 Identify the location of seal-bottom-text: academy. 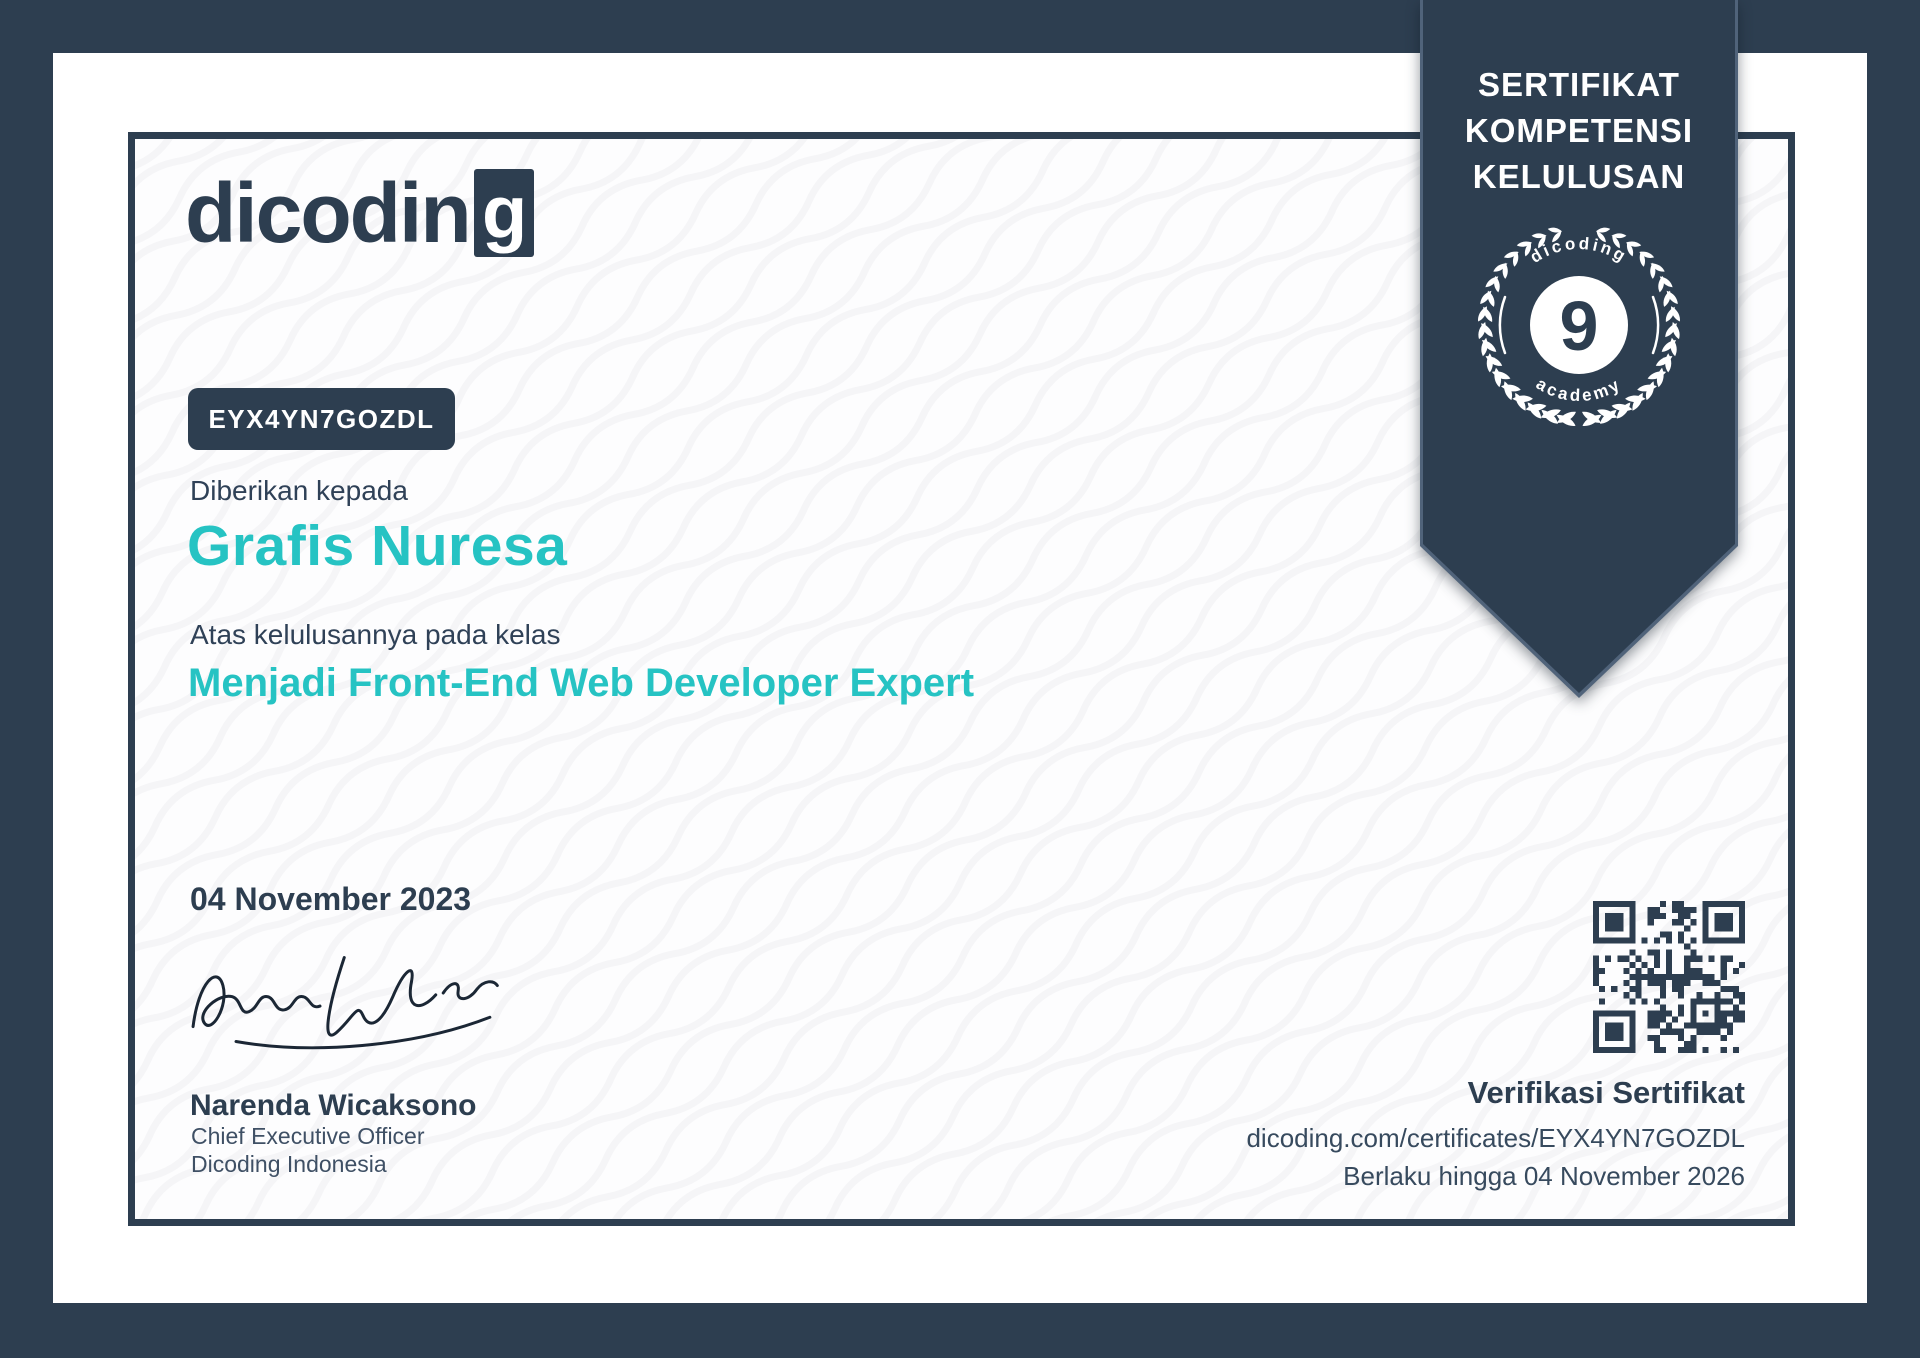
(1579, 389).